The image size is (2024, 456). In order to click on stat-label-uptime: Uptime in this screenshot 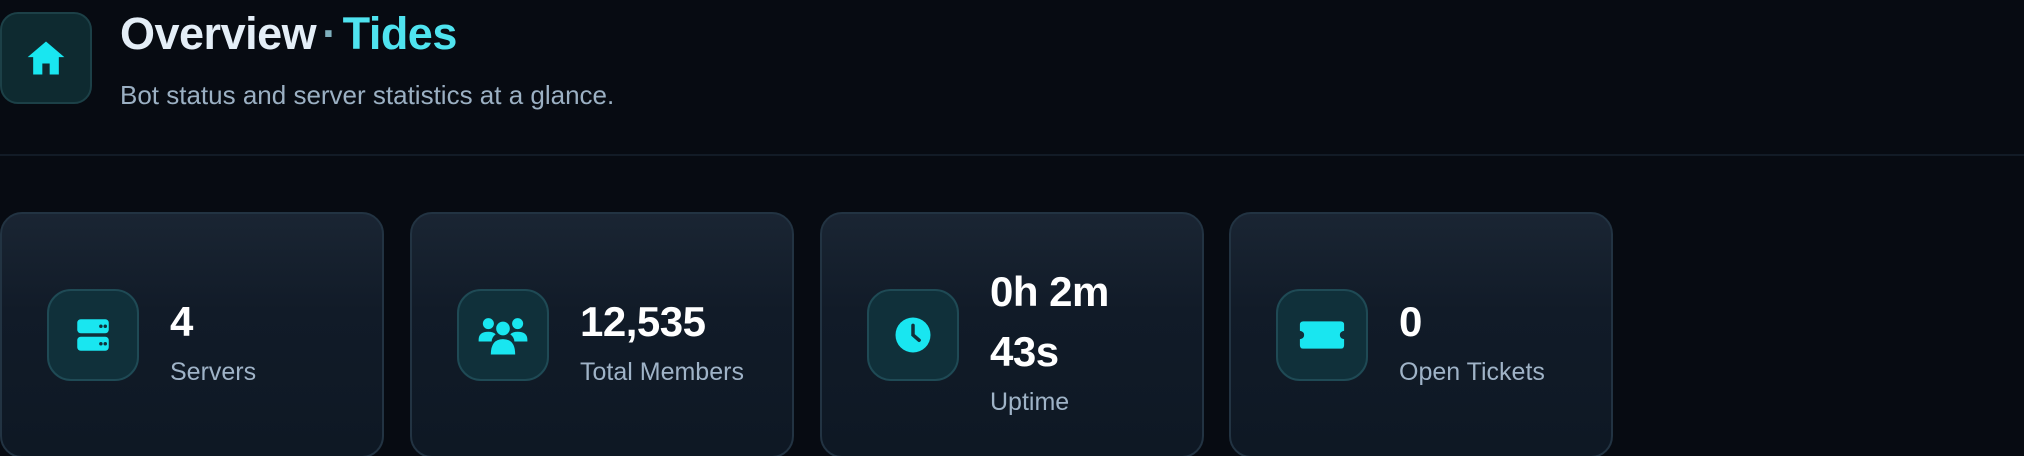, I will do `click(1030, 402)`.